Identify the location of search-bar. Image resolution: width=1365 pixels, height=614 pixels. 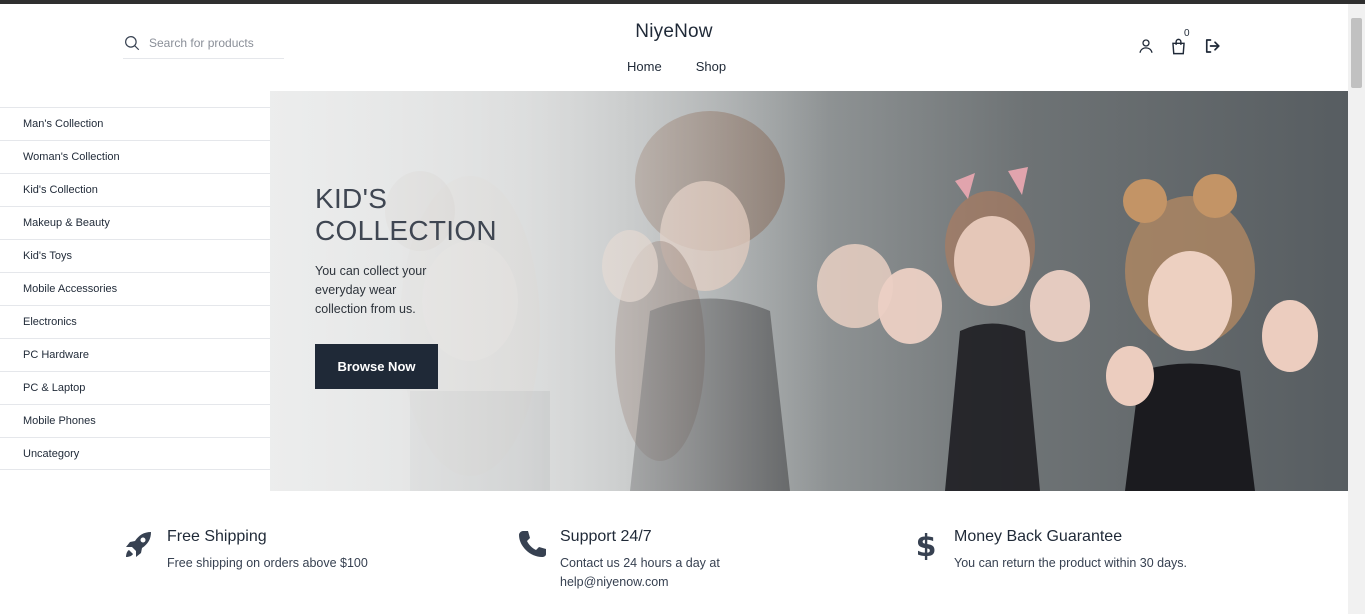
(203, 46).